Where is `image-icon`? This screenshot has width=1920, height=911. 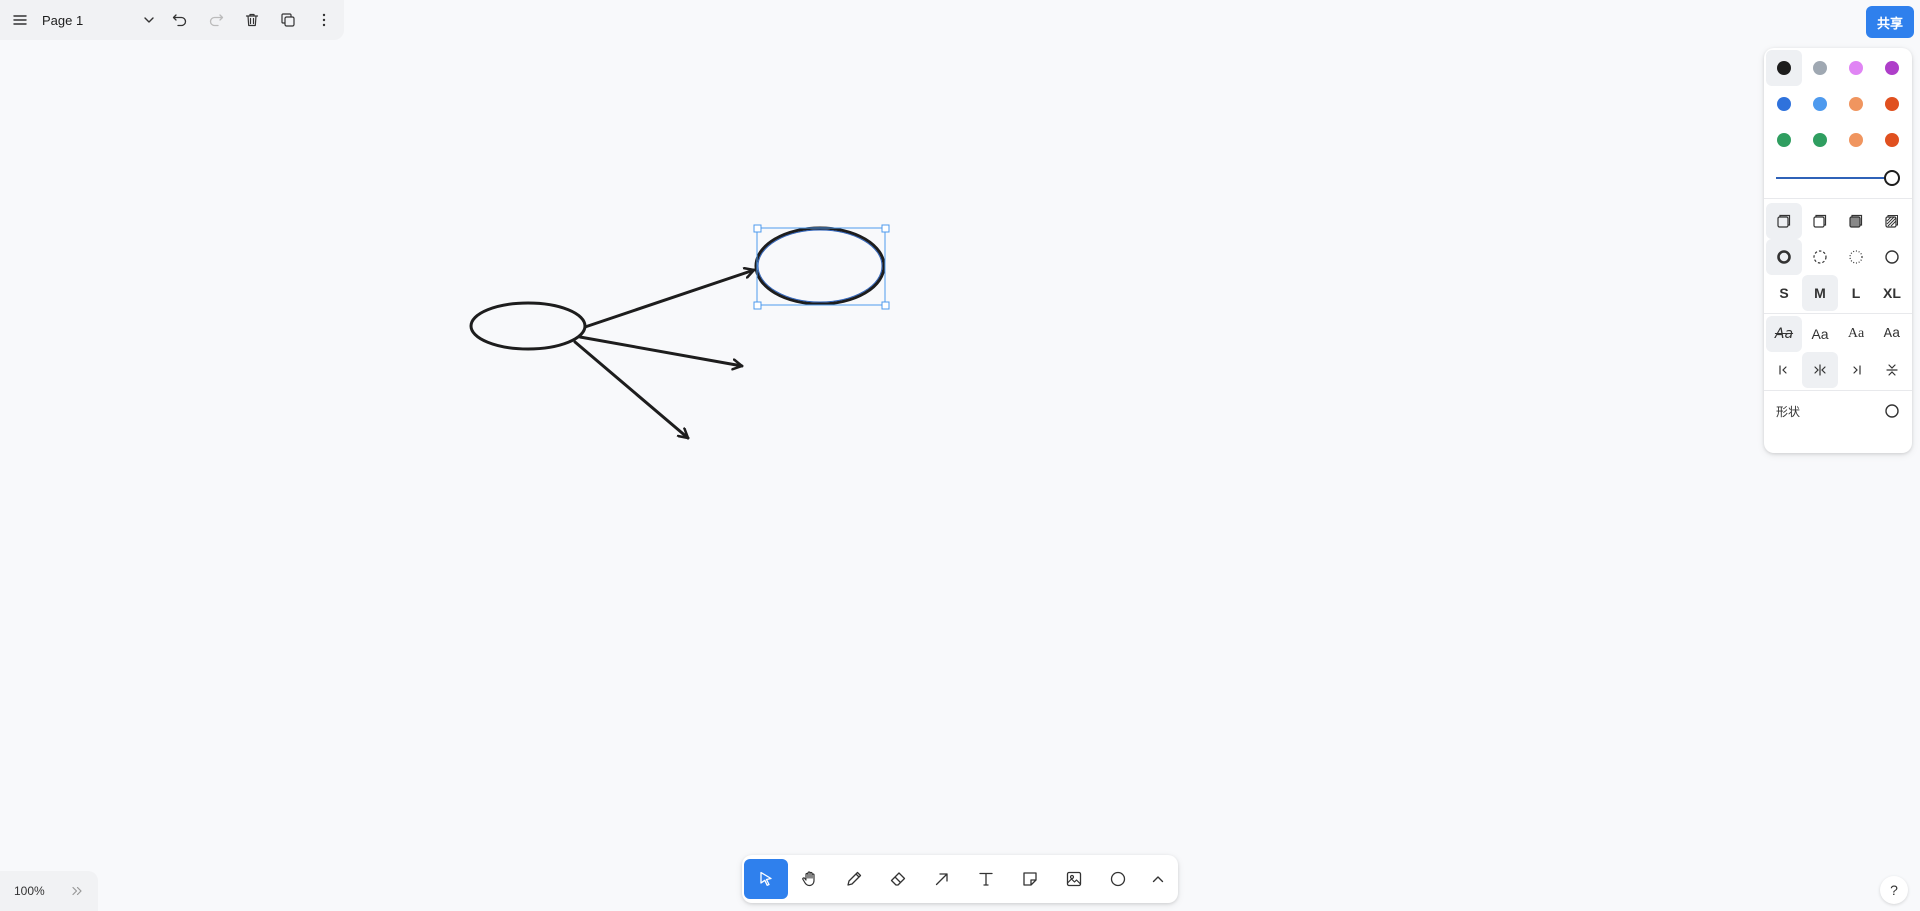
image-icon is located at coordinates (1074, 879).